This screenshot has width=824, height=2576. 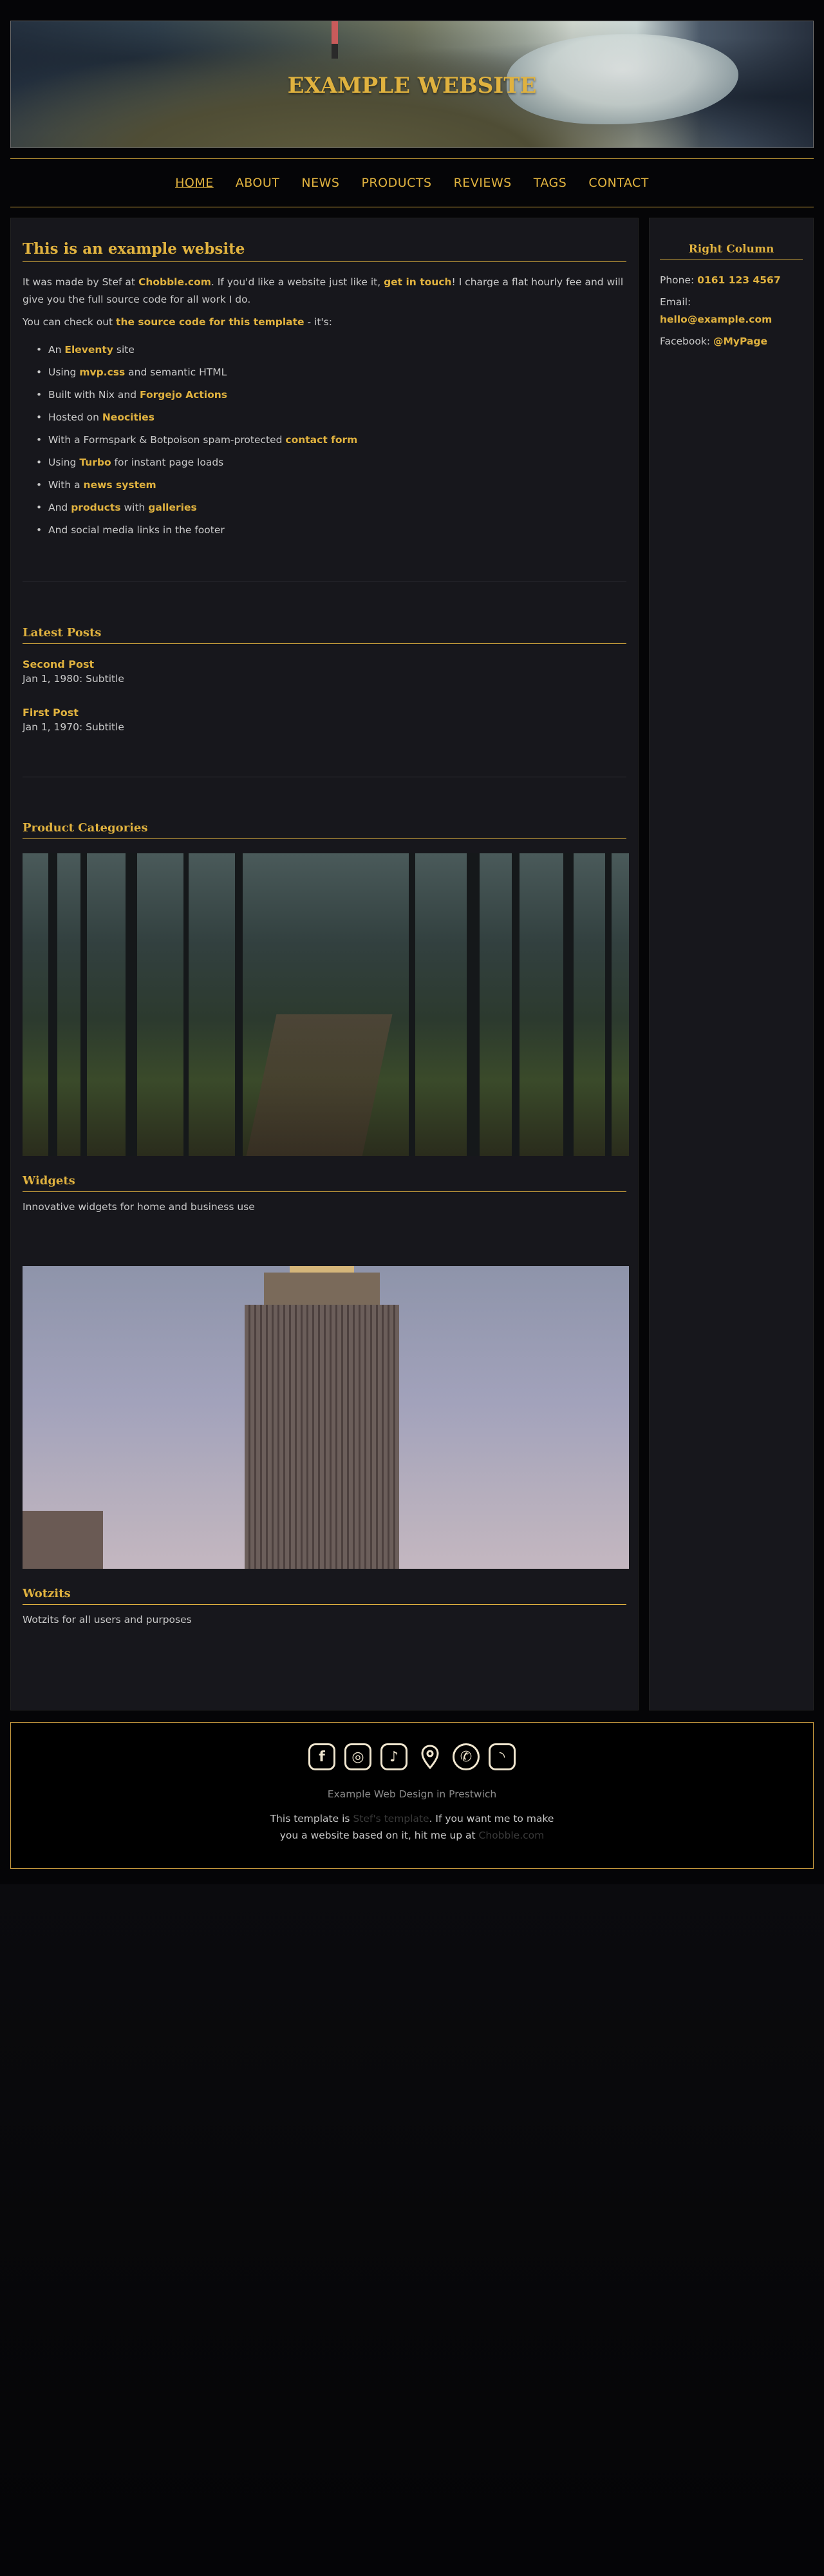 I want to click on nav-item-products: PRODUCTS, so click(x=396, y=183).